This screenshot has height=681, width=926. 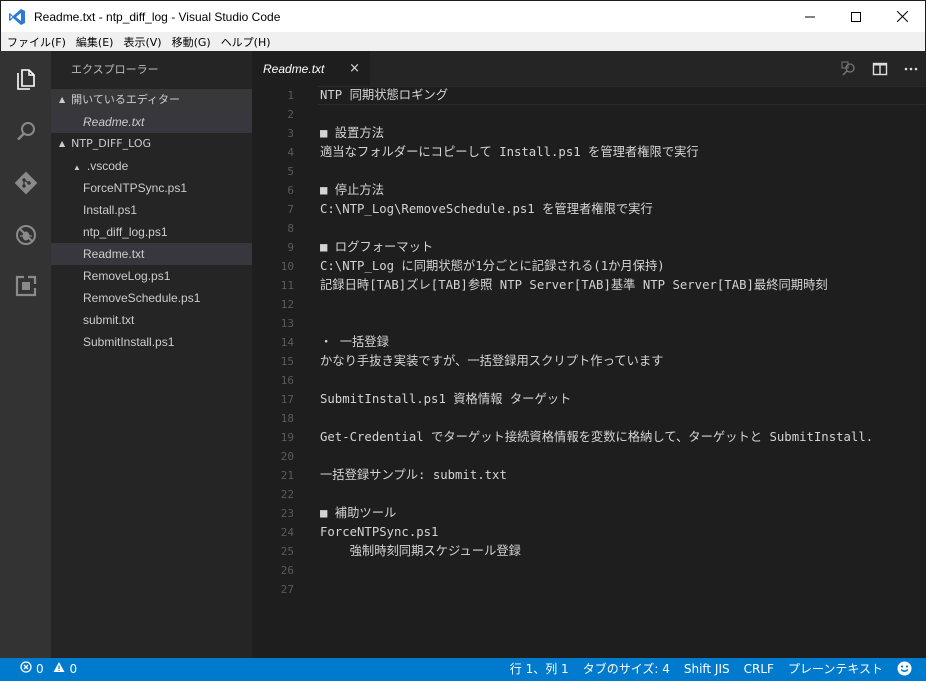 What do you see at coordinates (589, 551) in the screenshot?
I see `code-line: 25 強制時刻同期スケジュール登録` at bounding box center [589, 551].